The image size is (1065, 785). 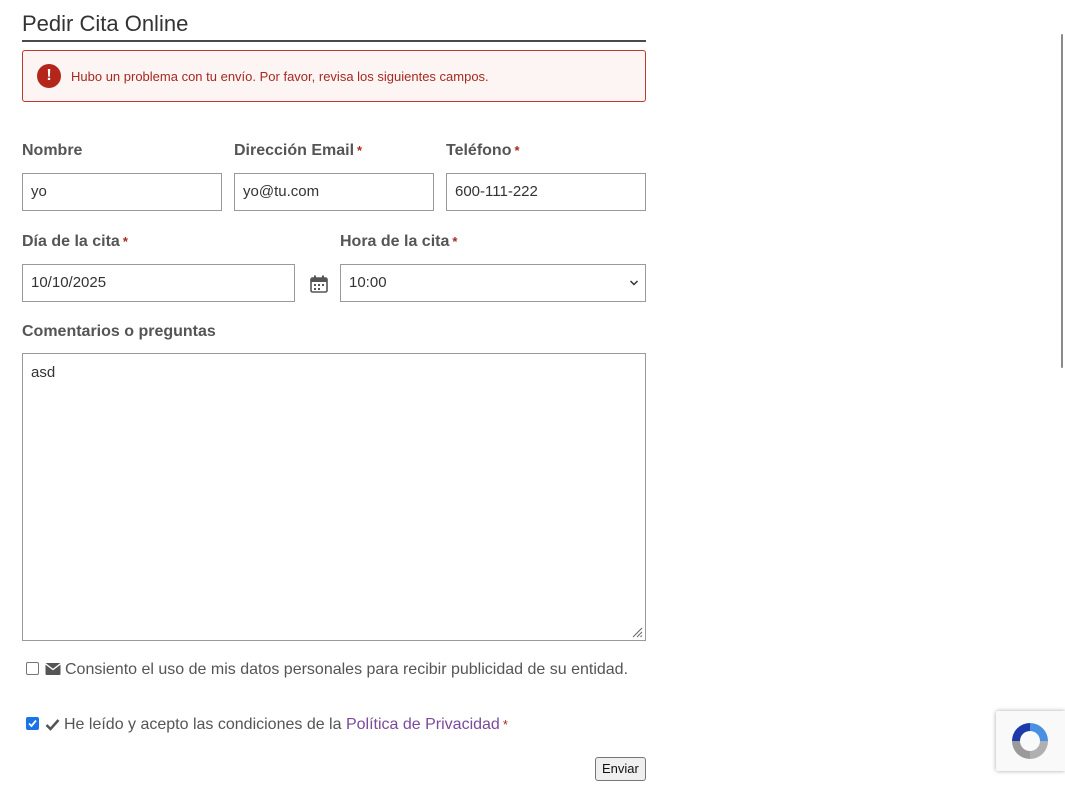 I want to click on time-field-group: Hora de la cita *, so click(x=398, y=242).